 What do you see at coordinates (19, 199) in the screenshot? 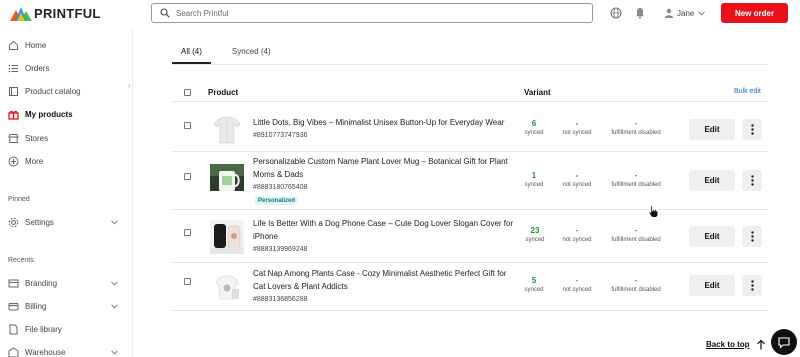
I see `pinned-label: Pinned` at bounding box center [19, 199].